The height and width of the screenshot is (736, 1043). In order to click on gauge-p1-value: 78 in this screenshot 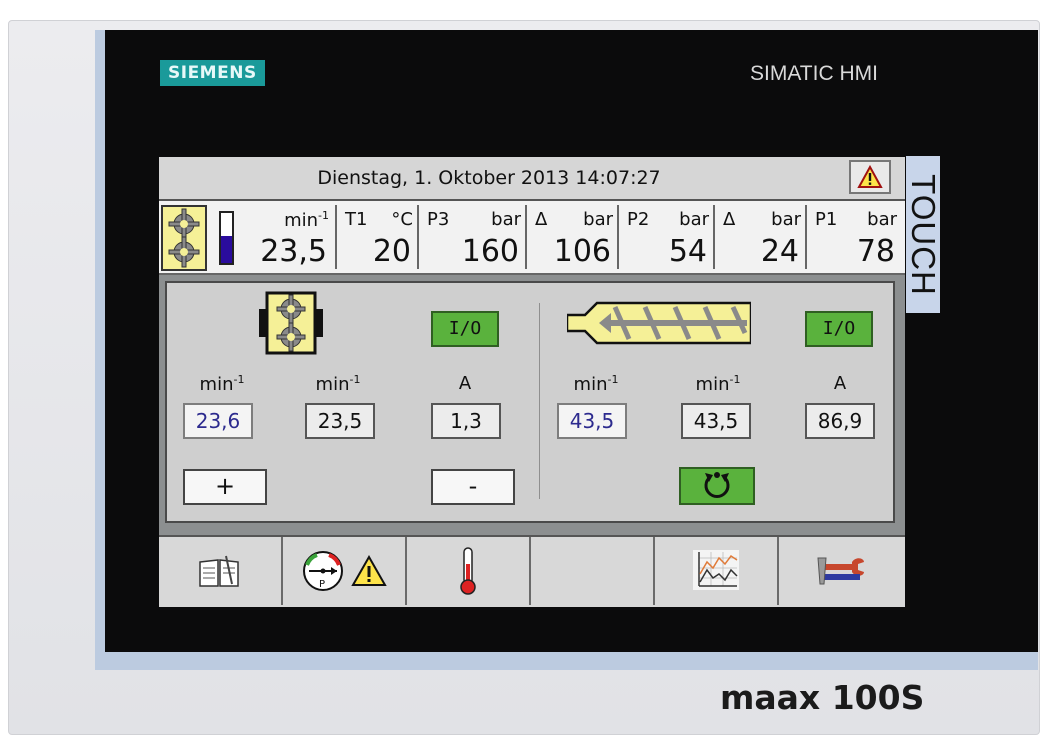, I will do `click(875, 251)`.